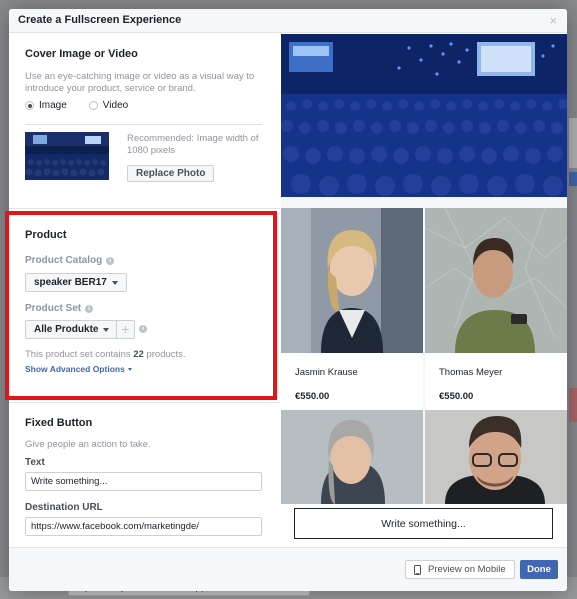 The width and height of the screenshot is (577, 599). Describe the element at coordinates (193, 144) in the screenshot. I see `image-recommendation: Recommended: Image width of 1080 pixels` at that location.